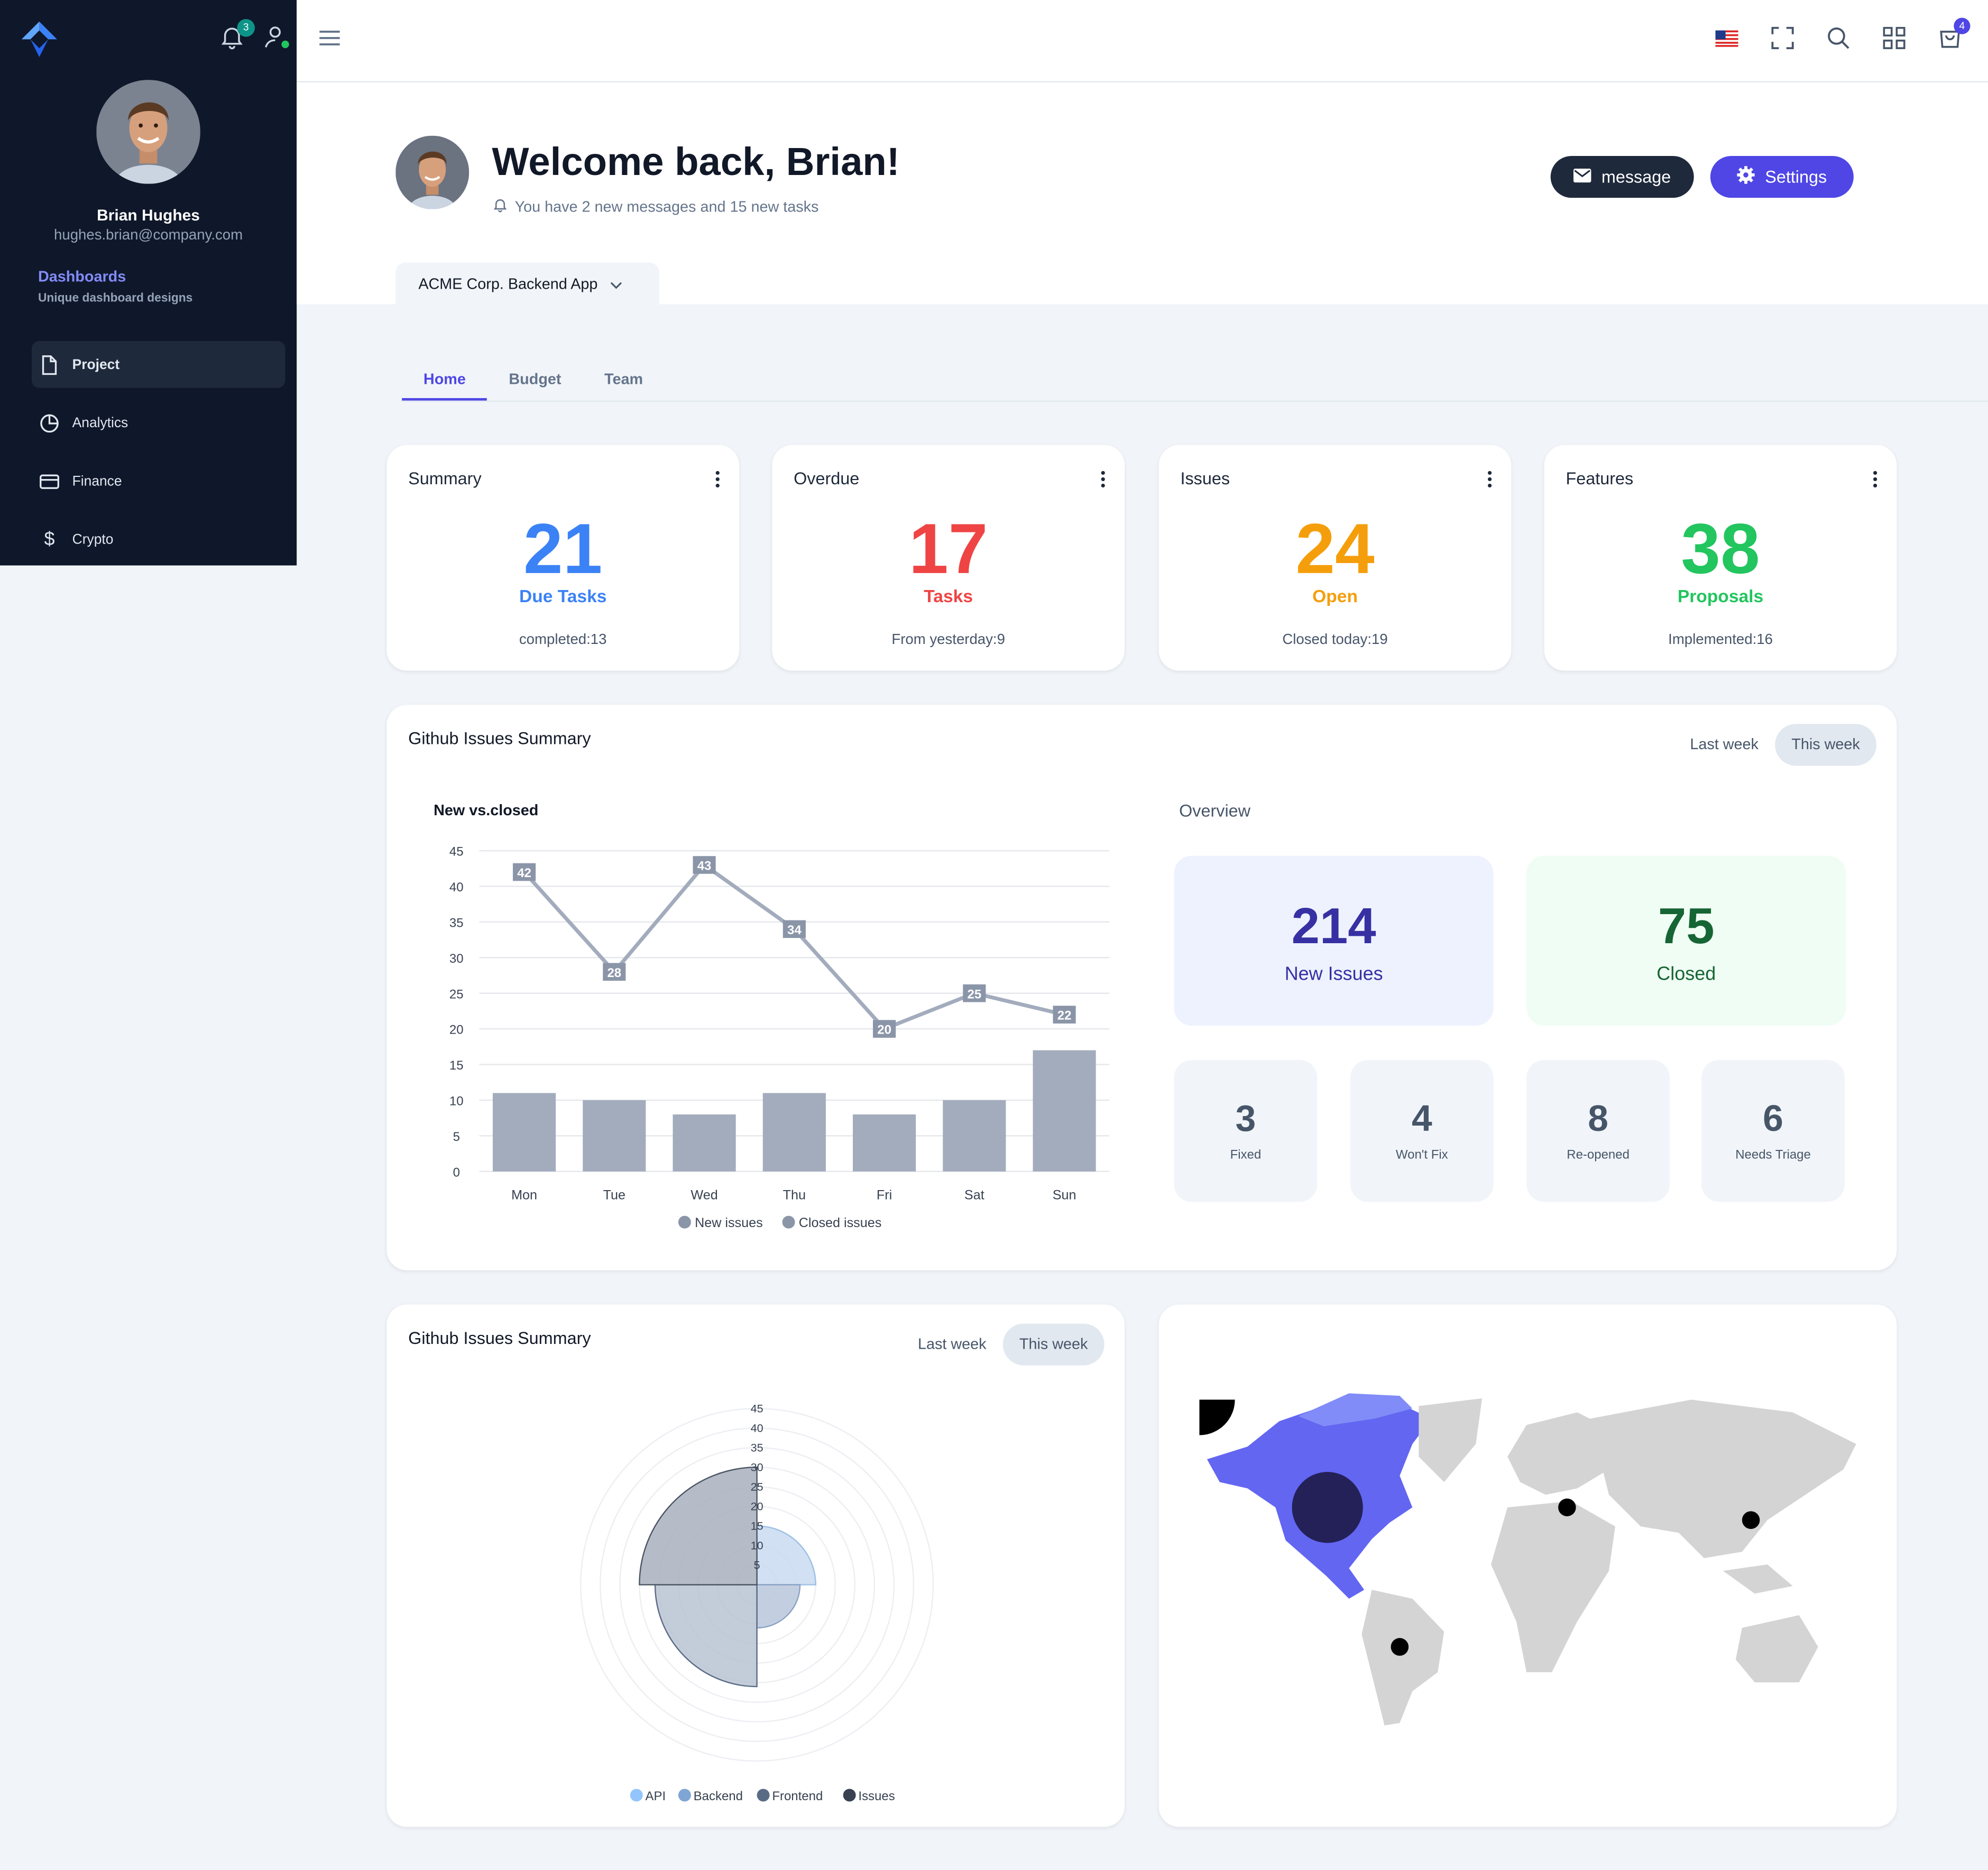 The image size is (1988, 1870). What do you see at coordinates (1962, 25) in the screenshot?
I see `cart-count-badge: 4` at bounding box center [1962, 25].